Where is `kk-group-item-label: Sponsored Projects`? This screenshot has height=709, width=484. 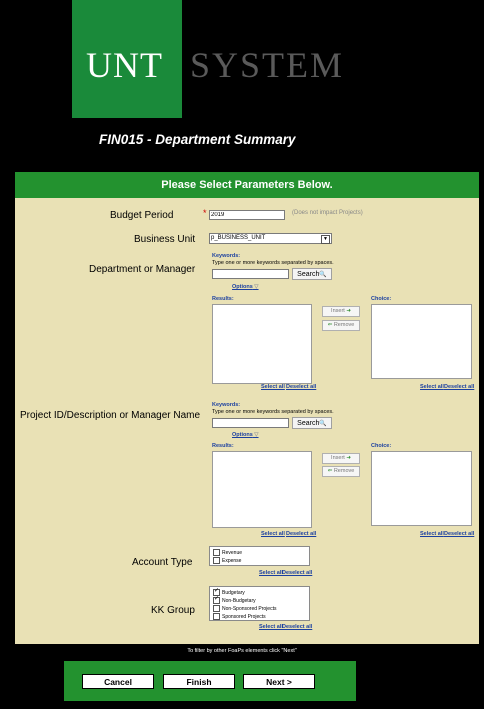 kk-group-item-label: Sponsored Projects is located at coordinates (244, 616).